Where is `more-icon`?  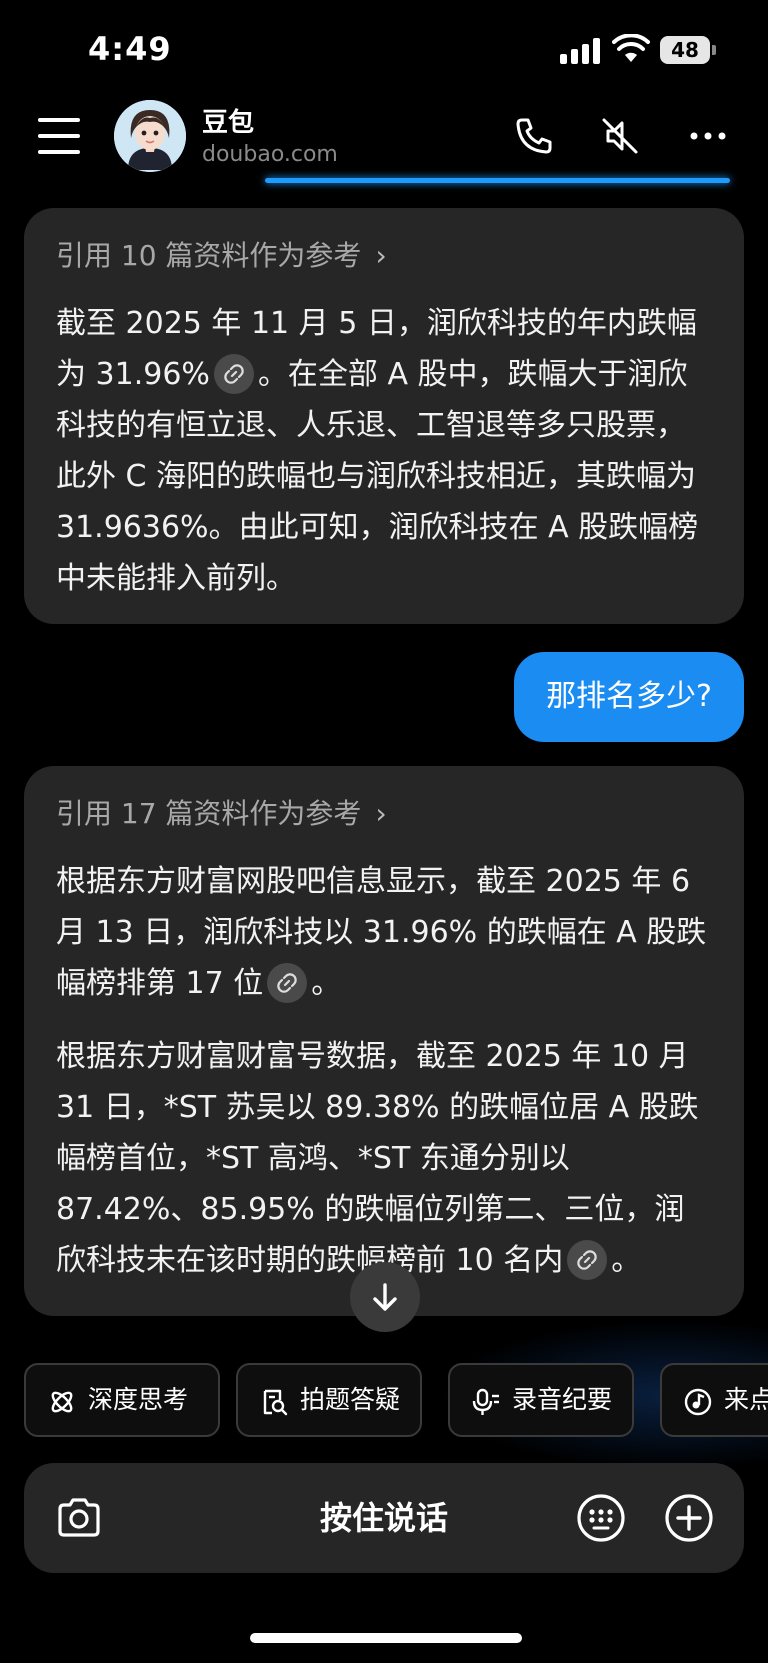 more-icon is located at coordinates (708, 136).